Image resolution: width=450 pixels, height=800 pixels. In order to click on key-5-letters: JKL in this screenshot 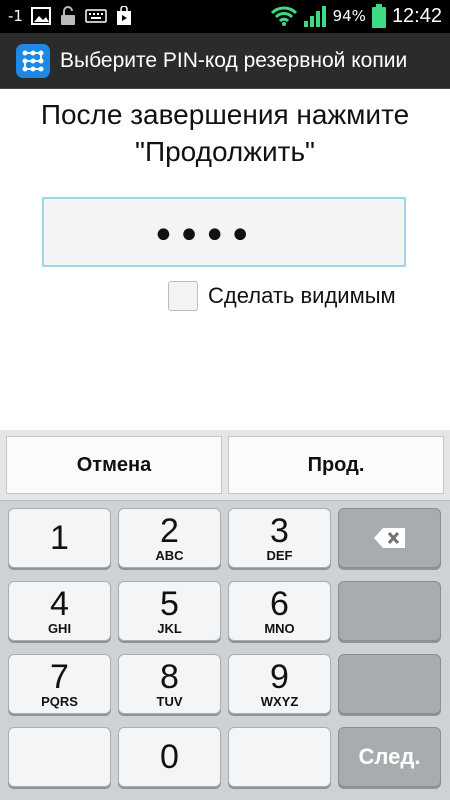, I will do `click(169, 628)`.